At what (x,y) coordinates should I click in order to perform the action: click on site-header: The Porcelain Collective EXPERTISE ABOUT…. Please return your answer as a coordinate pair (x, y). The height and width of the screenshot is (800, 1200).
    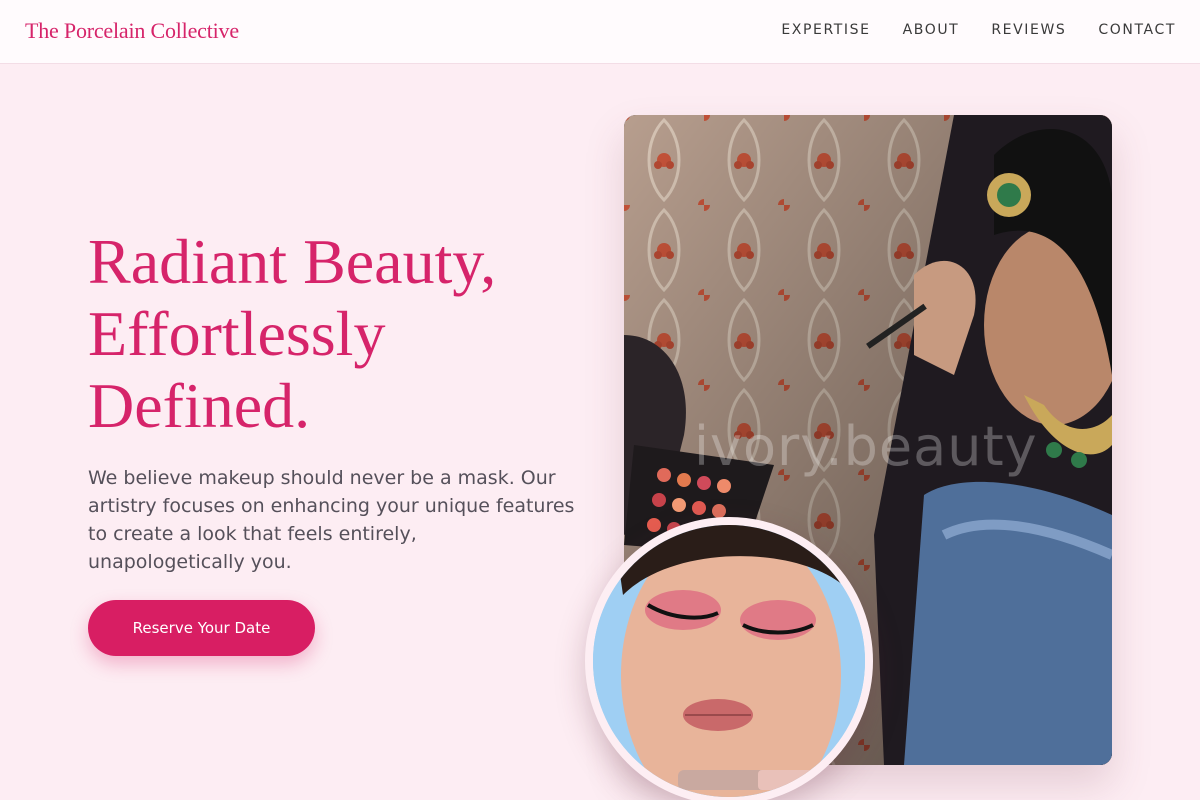
    Looking at the image, I should click on (600, 32).